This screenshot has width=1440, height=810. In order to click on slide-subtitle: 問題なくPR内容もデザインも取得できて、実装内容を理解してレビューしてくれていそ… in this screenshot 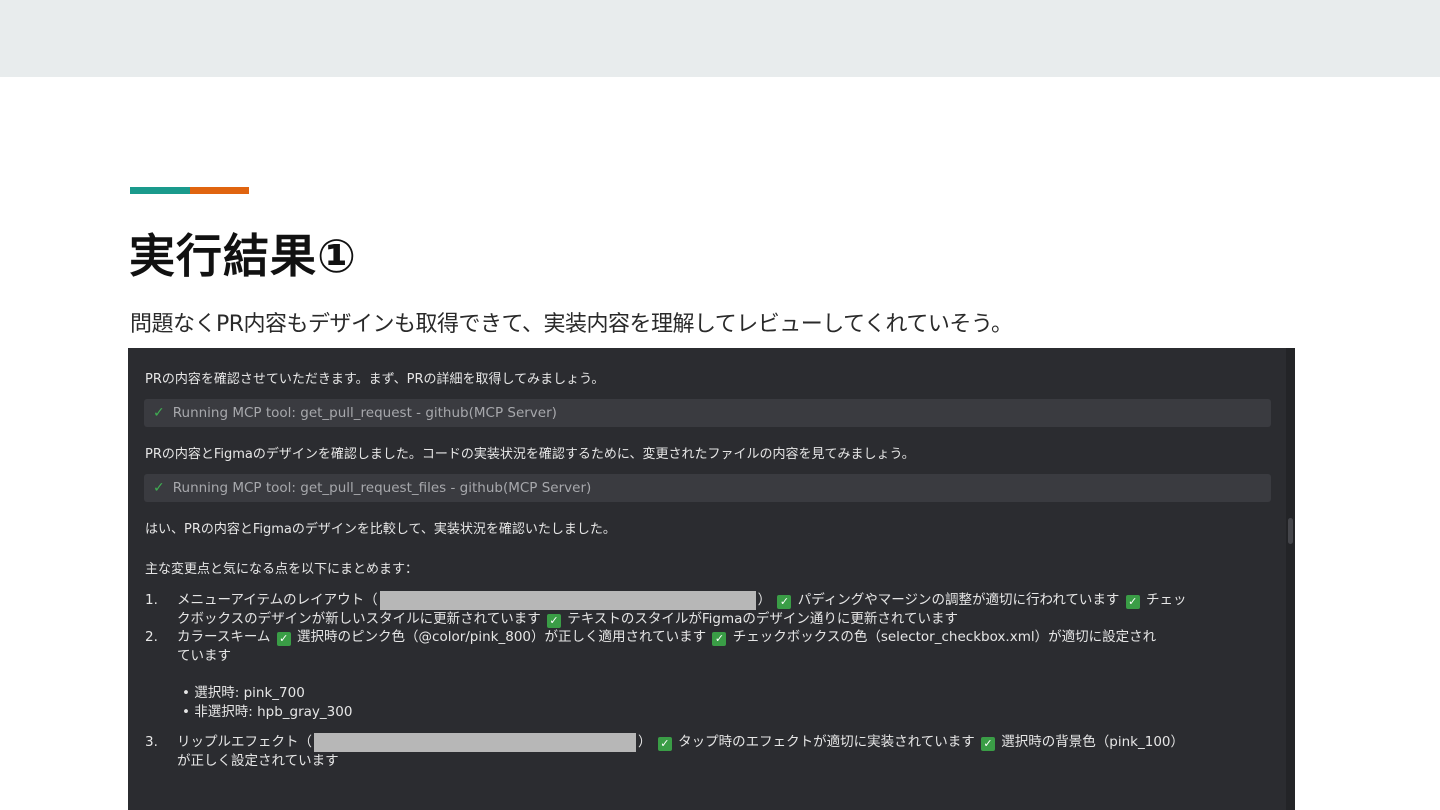, I will do `click(571, 324)`.